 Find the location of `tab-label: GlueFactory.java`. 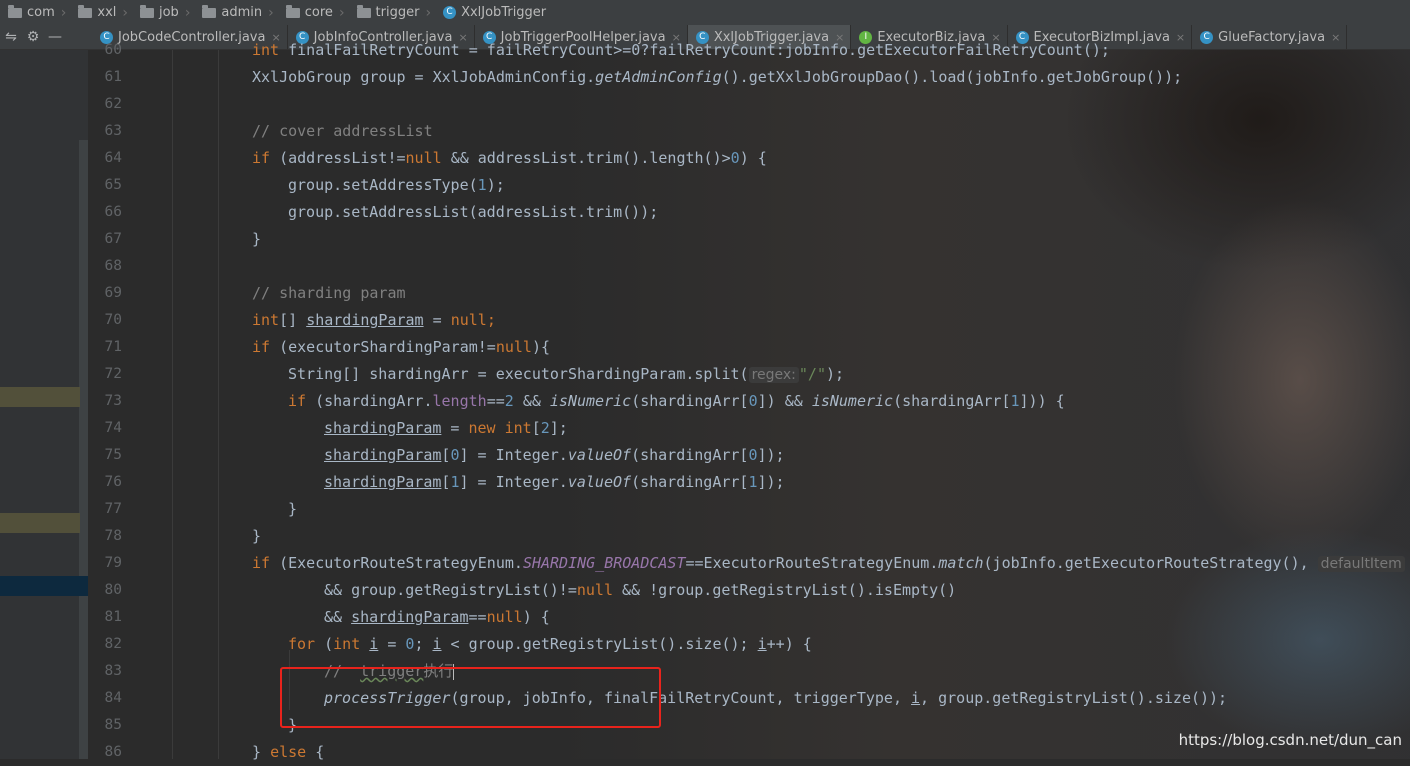

tab-label: GlueFactory.java is located at coordinates (1272, 37).